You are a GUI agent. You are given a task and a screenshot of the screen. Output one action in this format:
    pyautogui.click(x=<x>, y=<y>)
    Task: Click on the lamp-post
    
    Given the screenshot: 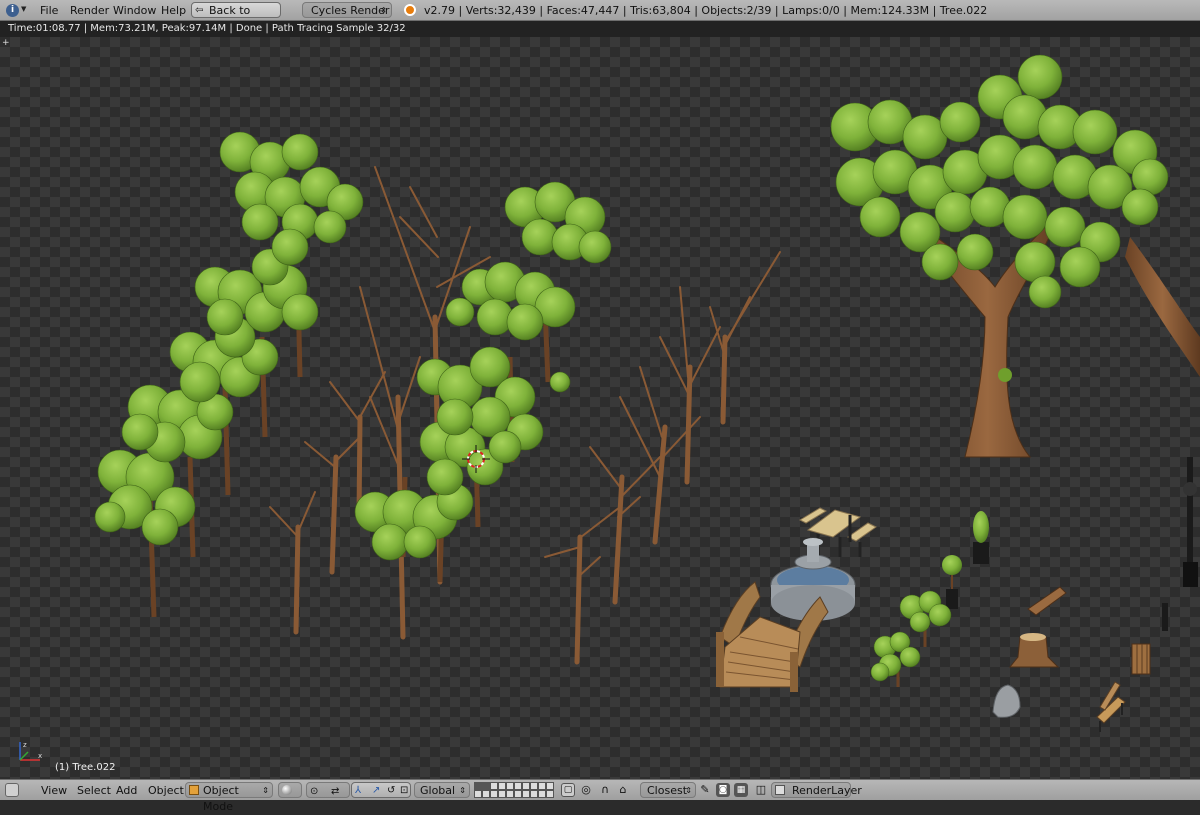 What is the action you would take?
    pyautogui.click(x=1190, y=522)
    